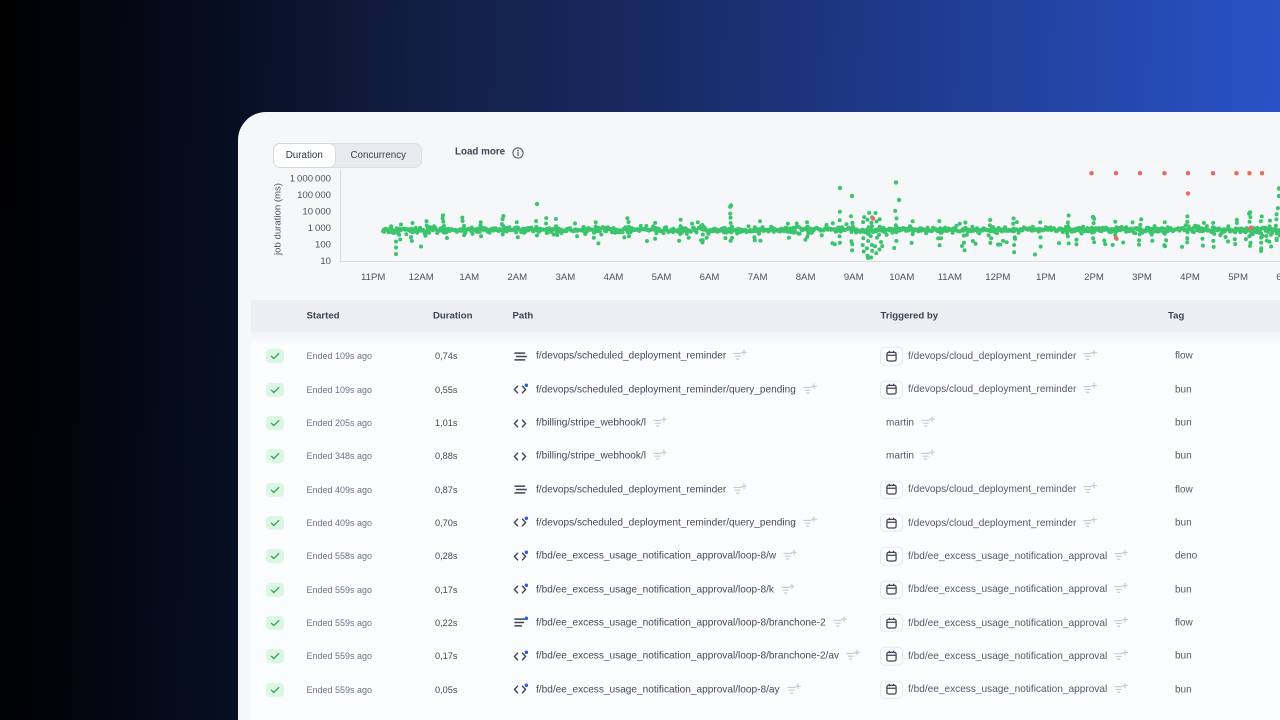 This screenshot has height=720, width=1280. What do you see at coordinates (319, 228) in the screenshot?
I see `svg-text: 1 000` at bounding box center [319, 228].